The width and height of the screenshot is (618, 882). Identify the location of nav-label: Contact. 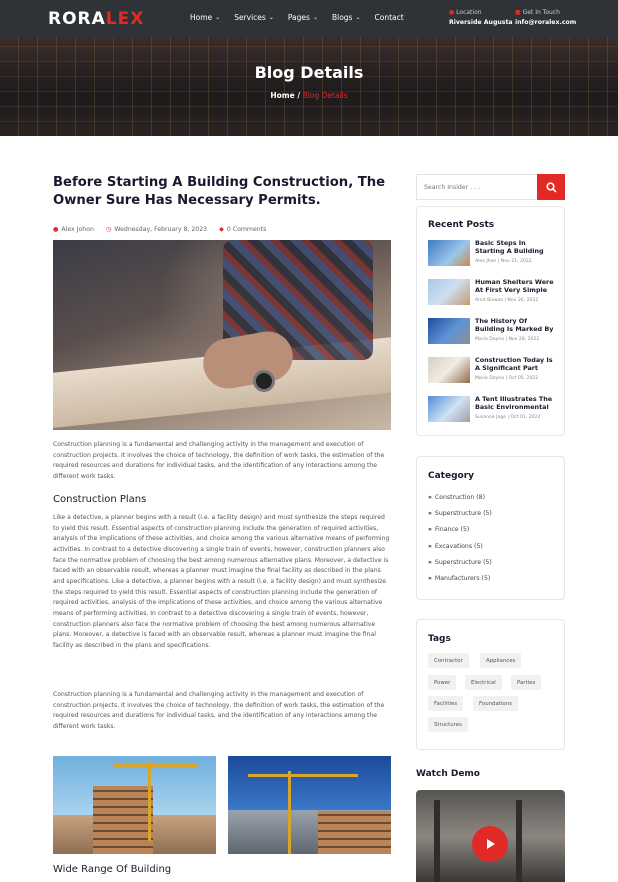
(389, 17).